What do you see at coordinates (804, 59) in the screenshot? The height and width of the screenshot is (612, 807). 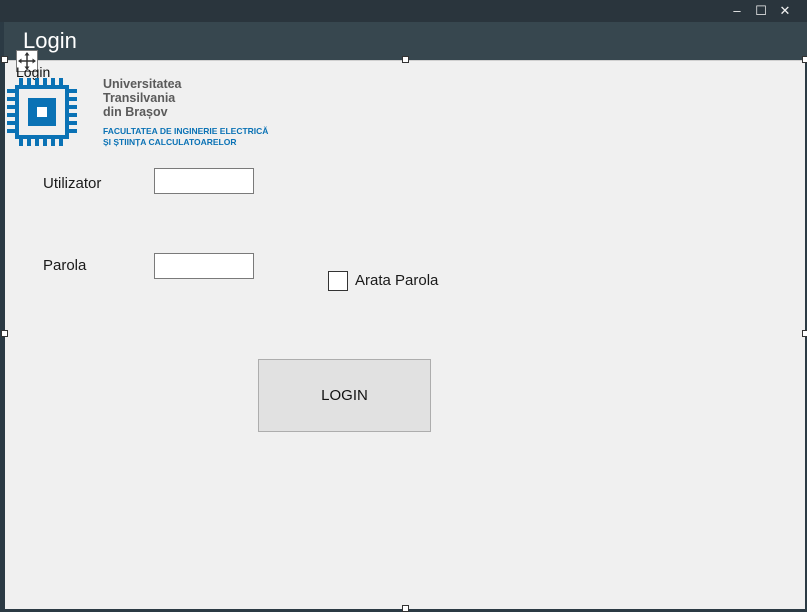 I see `resize-handle-top-right` at bounding box center [804, 59].